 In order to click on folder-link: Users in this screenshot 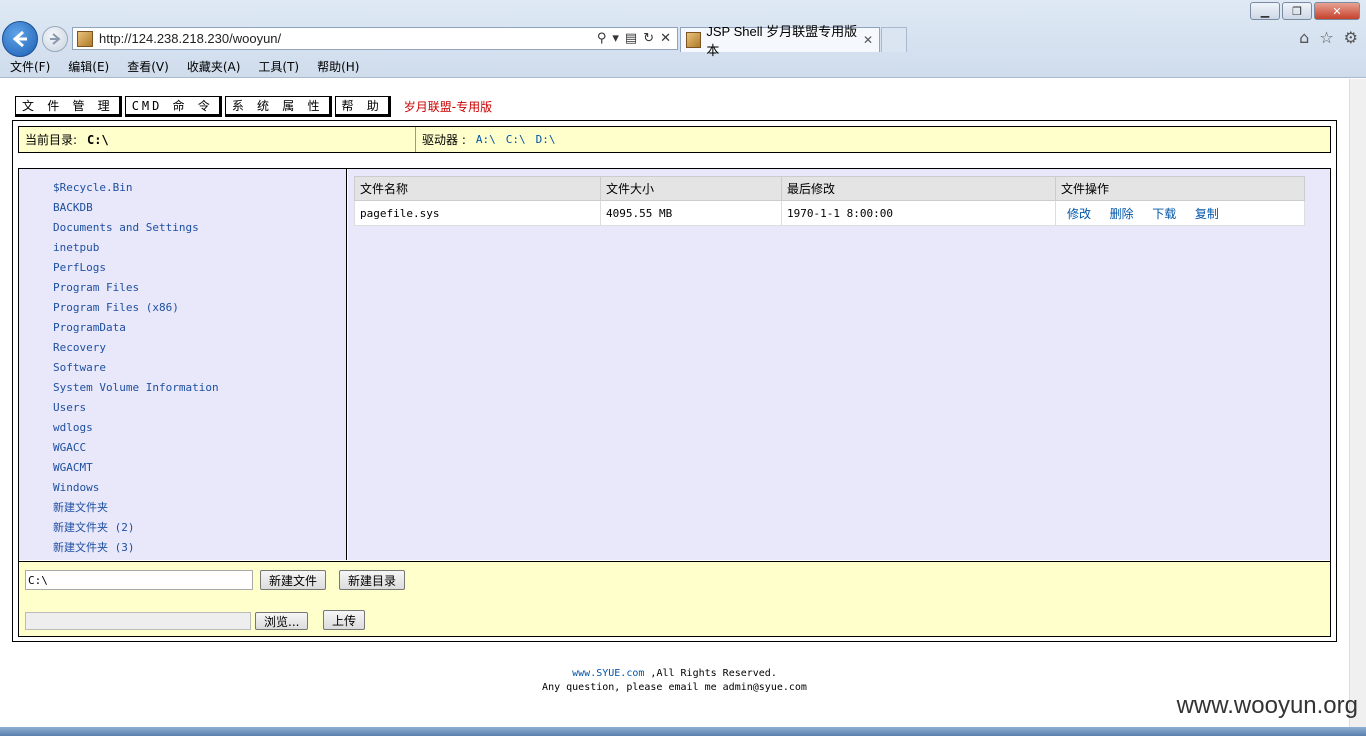, I will do `click(182, 407)`.